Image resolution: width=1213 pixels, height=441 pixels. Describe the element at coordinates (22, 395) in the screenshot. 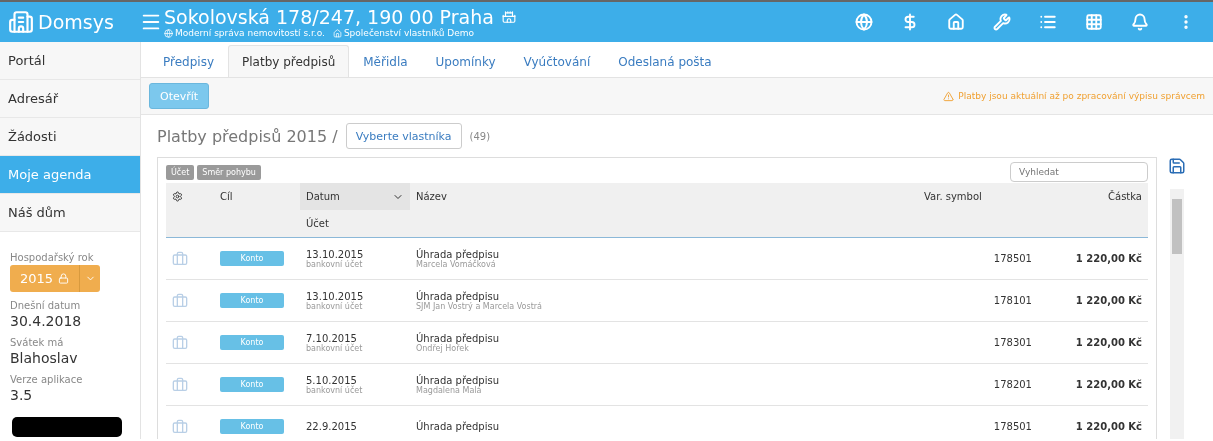

I see `info-value: 3.5` at that location.